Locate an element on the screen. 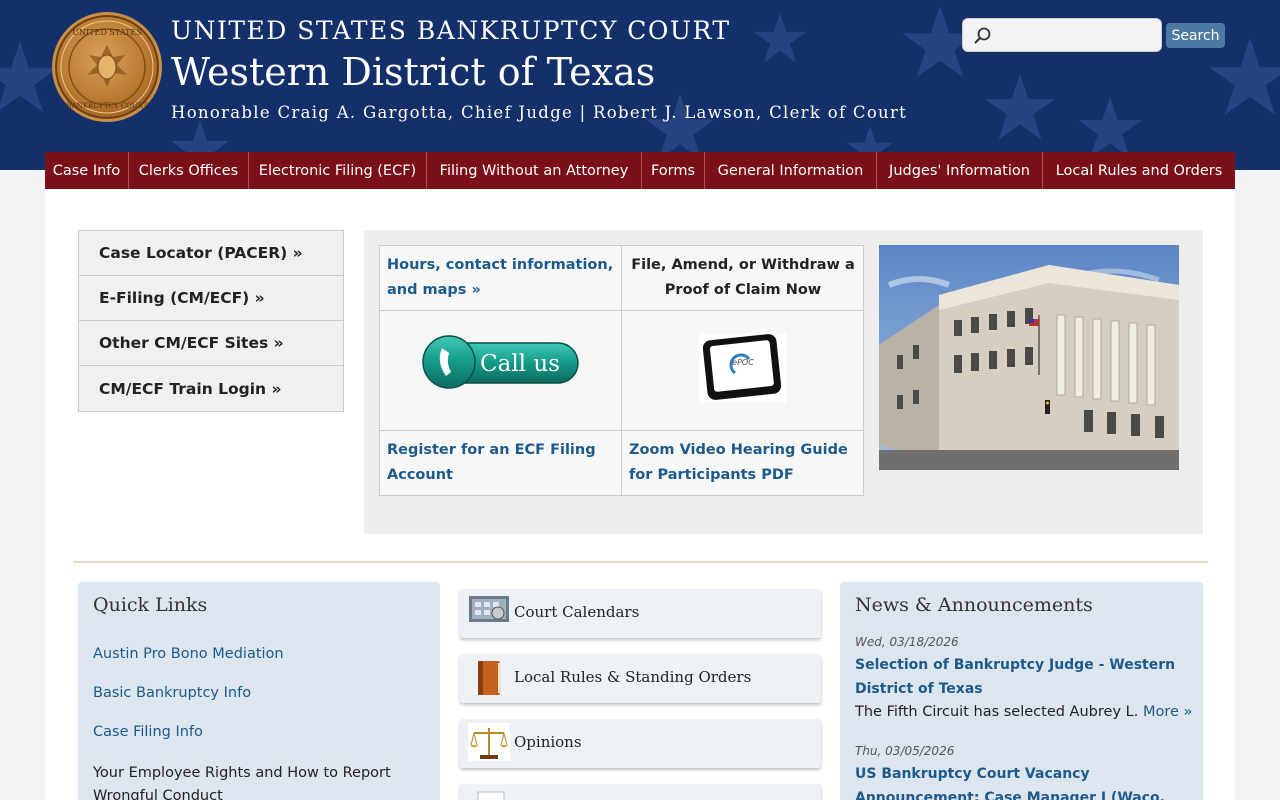 The width and height of the screenshot is (1280, 800). call-us-button: Call us is located at coordinates (501, 362).